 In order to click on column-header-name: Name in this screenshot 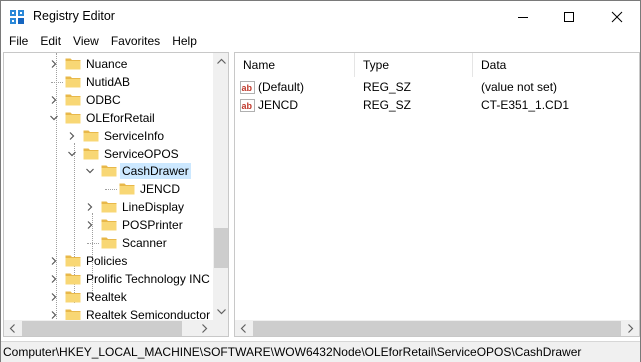, I will do `click(295, 65)`.